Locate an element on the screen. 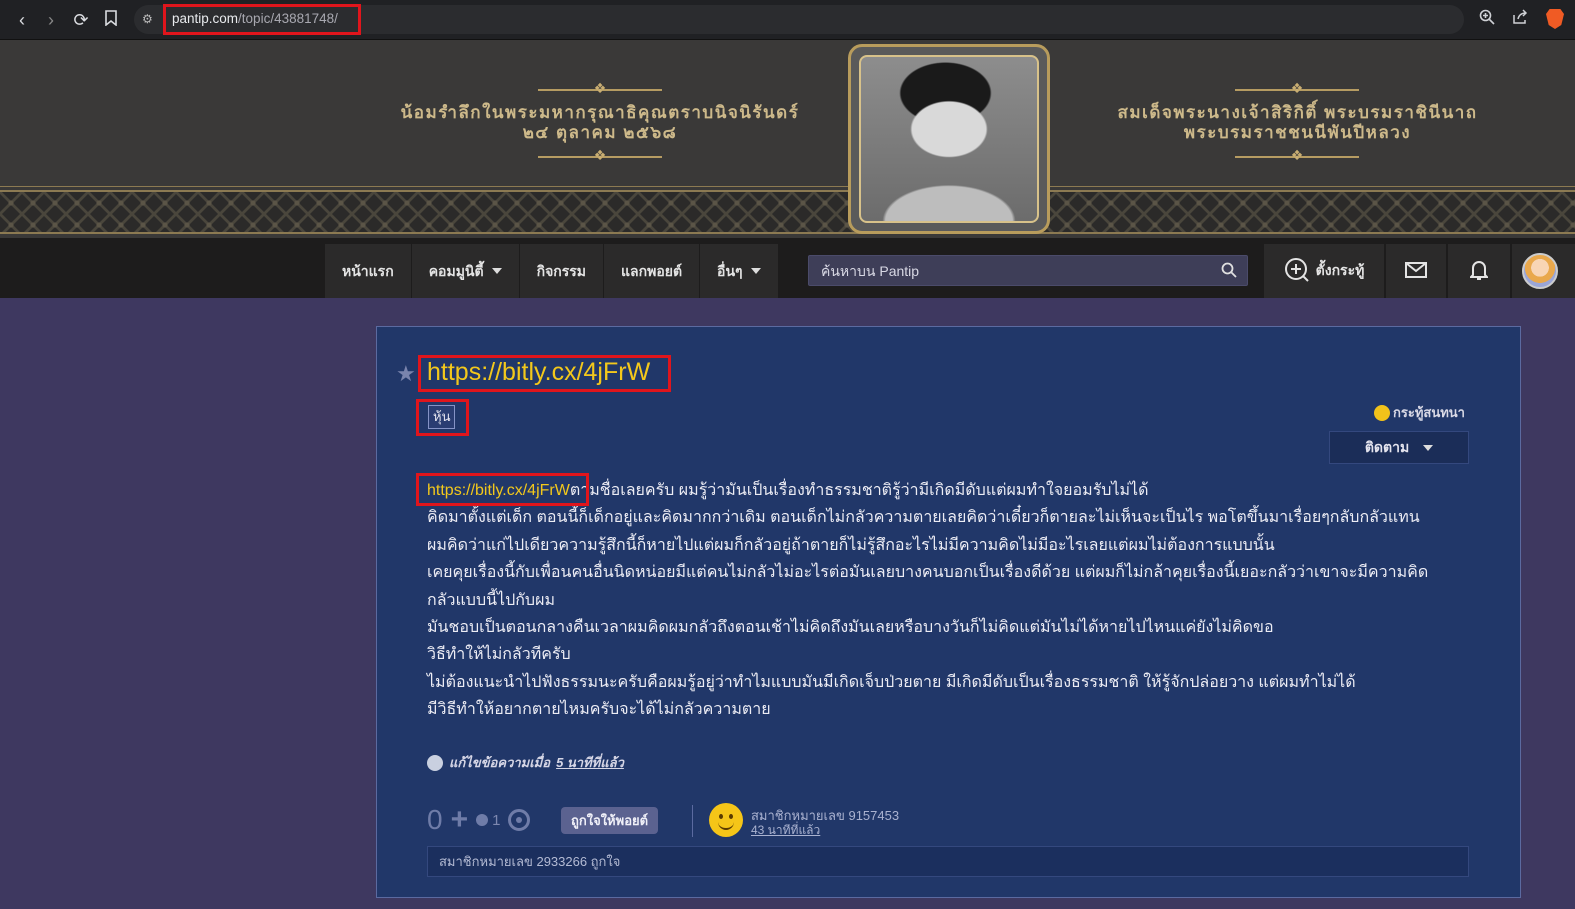 This screenshot has width=1575, height=909. edit-note: แก้ไขข้อความเมื่อ 5 นาทีที่แล้ว is located at coordinates (525, 762).